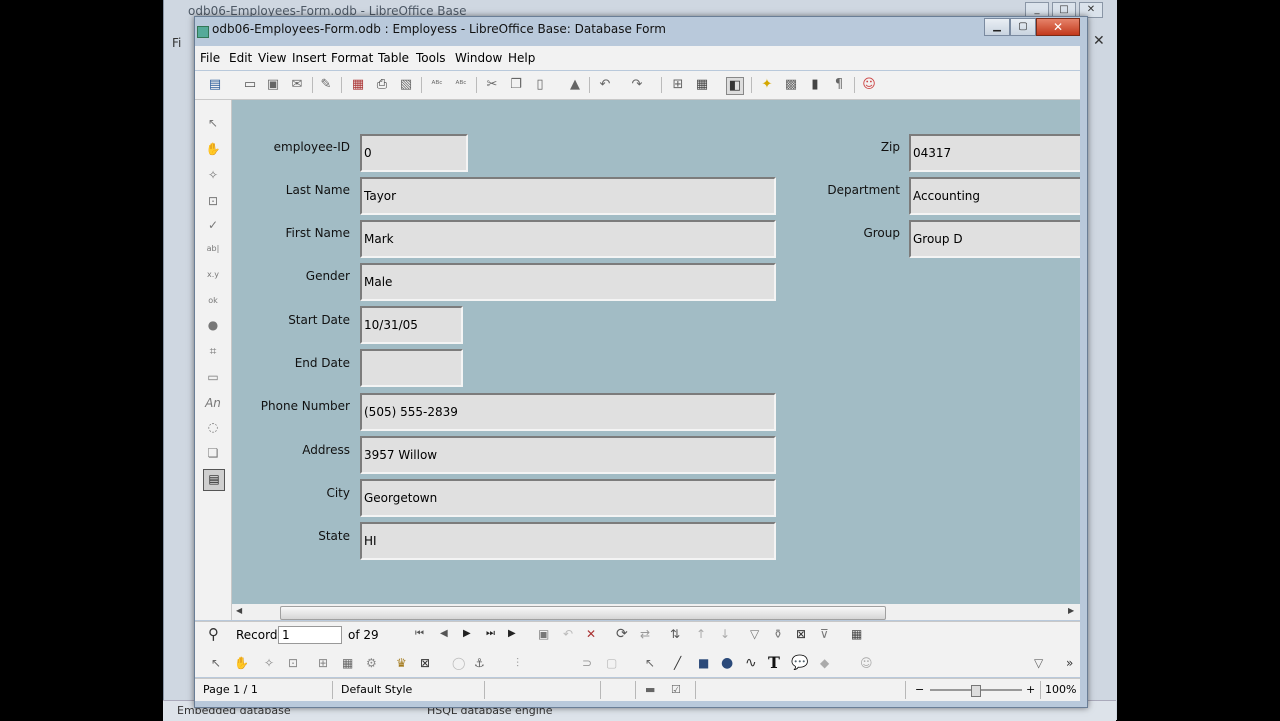  I want to click on form-design-icon: ▤, so click(214, 480).